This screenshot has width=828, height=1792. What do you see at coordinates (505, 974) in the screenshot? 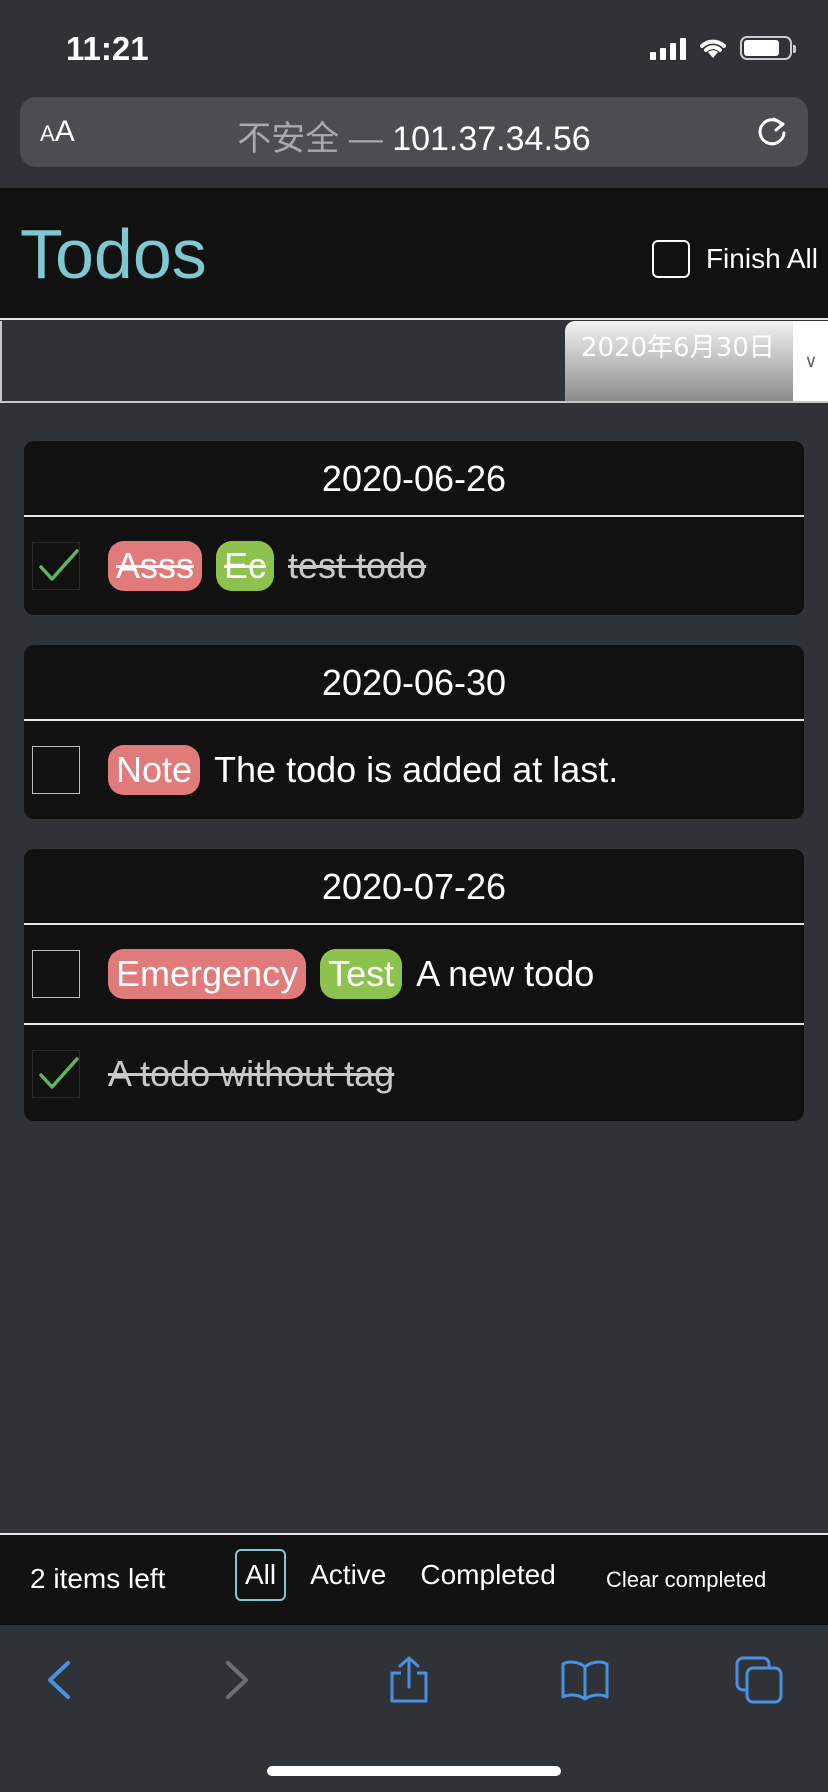
I see `todo-text: A new todo` at bounding box center [505, 974].